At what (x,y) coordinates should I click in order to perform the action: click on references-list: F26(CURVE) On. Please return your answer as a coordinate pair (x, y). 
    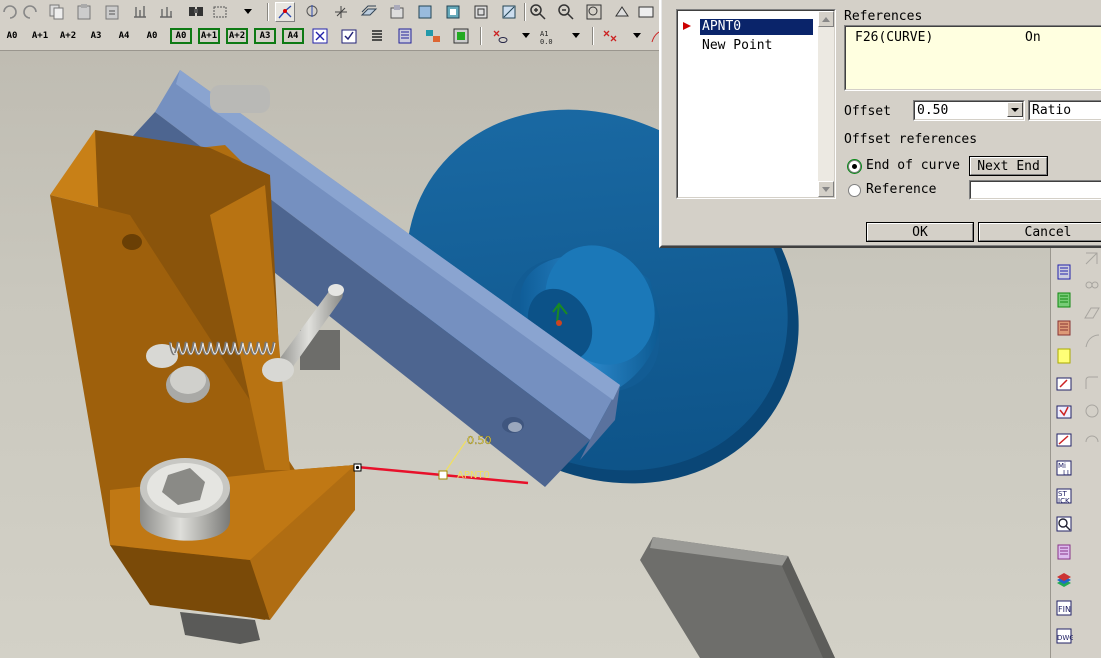
    Looking at the image, I should click on (972, 58).